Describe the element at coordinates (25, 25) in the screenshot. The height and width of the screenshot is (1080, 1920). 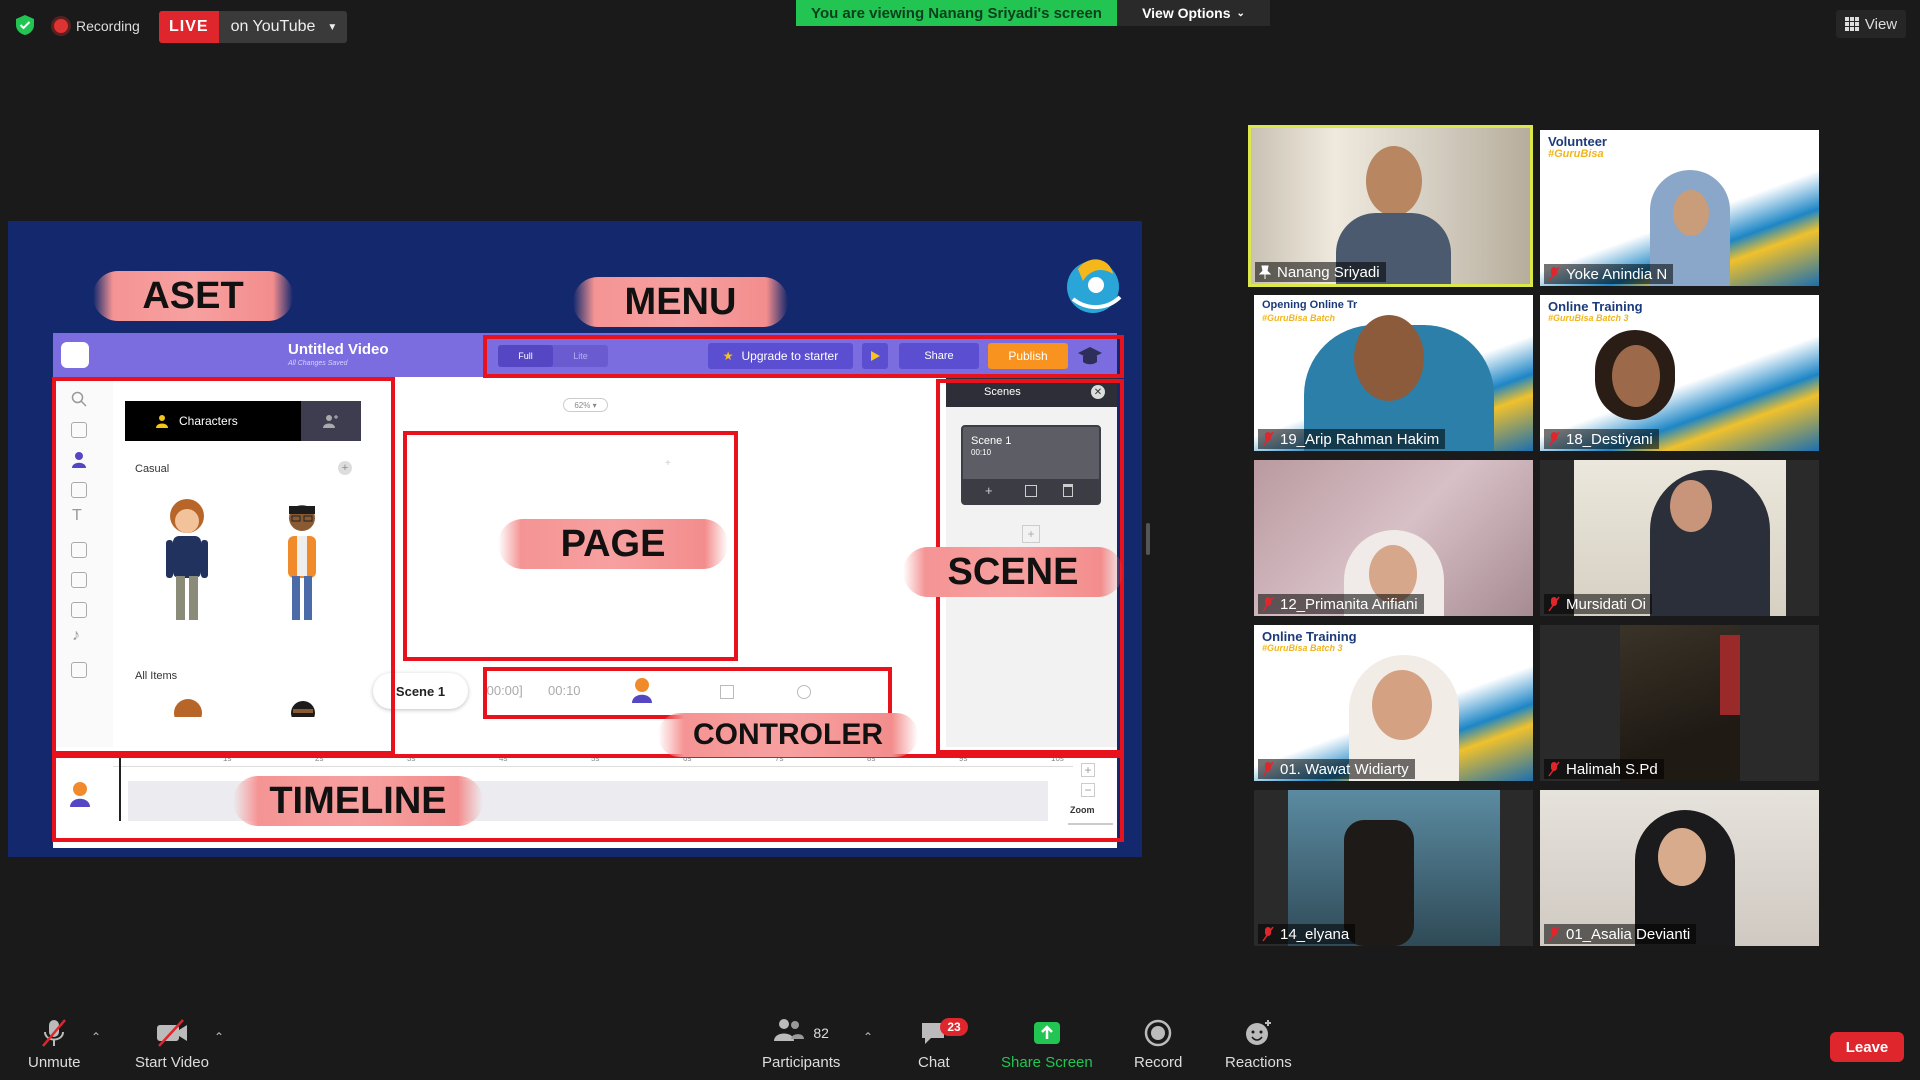
I see `security-shield-icon` at that location.